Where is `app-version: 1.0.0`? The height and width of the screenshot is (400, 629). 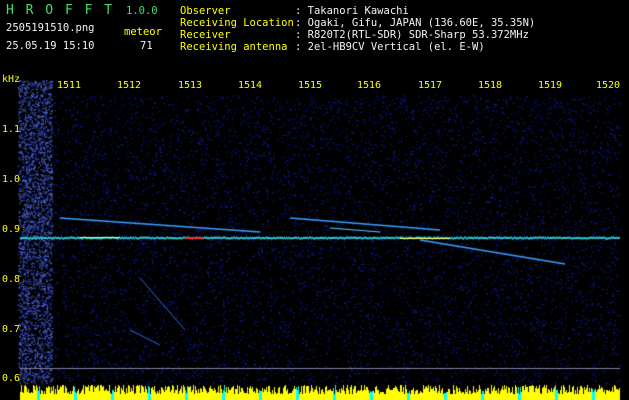
app-version: 1.0.0 is located at coordinates (142, 11).